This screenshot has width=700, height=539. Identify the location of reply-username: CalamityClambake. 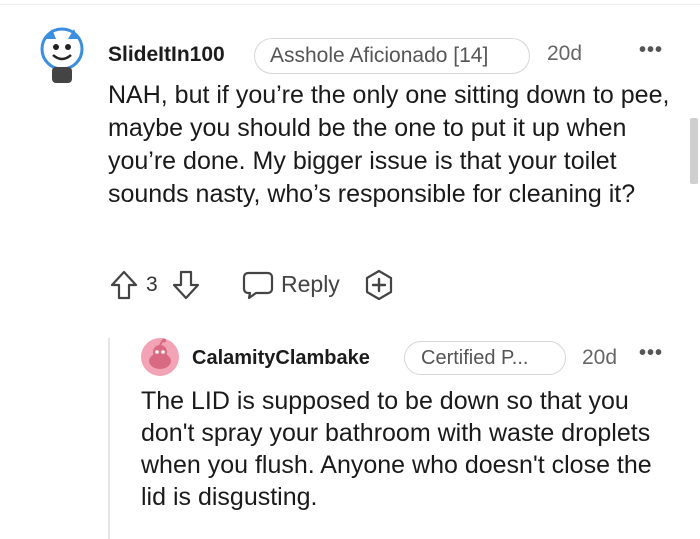
(281, 358).